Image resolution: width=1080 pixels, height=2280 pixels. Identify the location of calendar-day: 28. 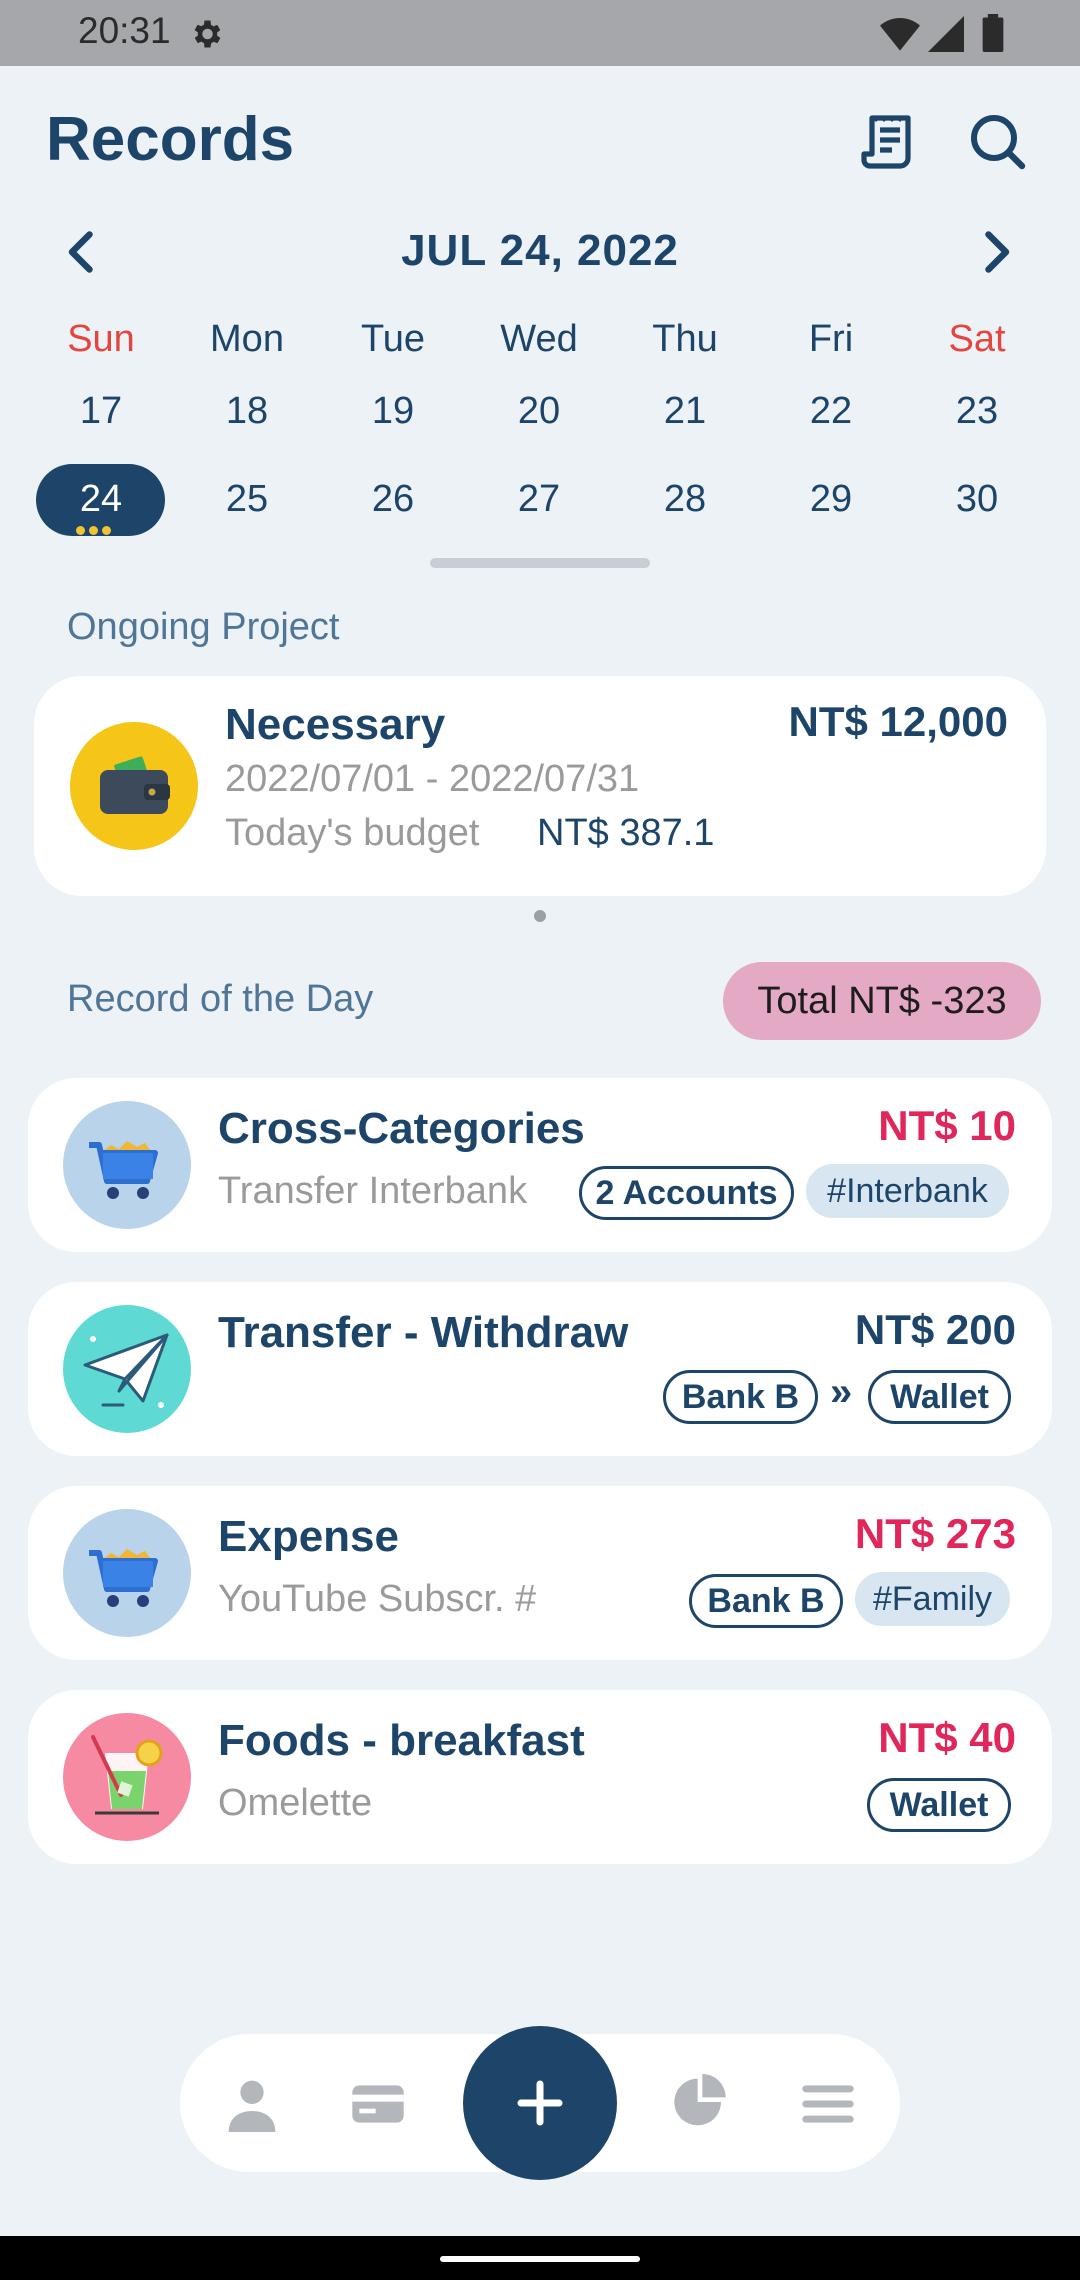
(685, 499).